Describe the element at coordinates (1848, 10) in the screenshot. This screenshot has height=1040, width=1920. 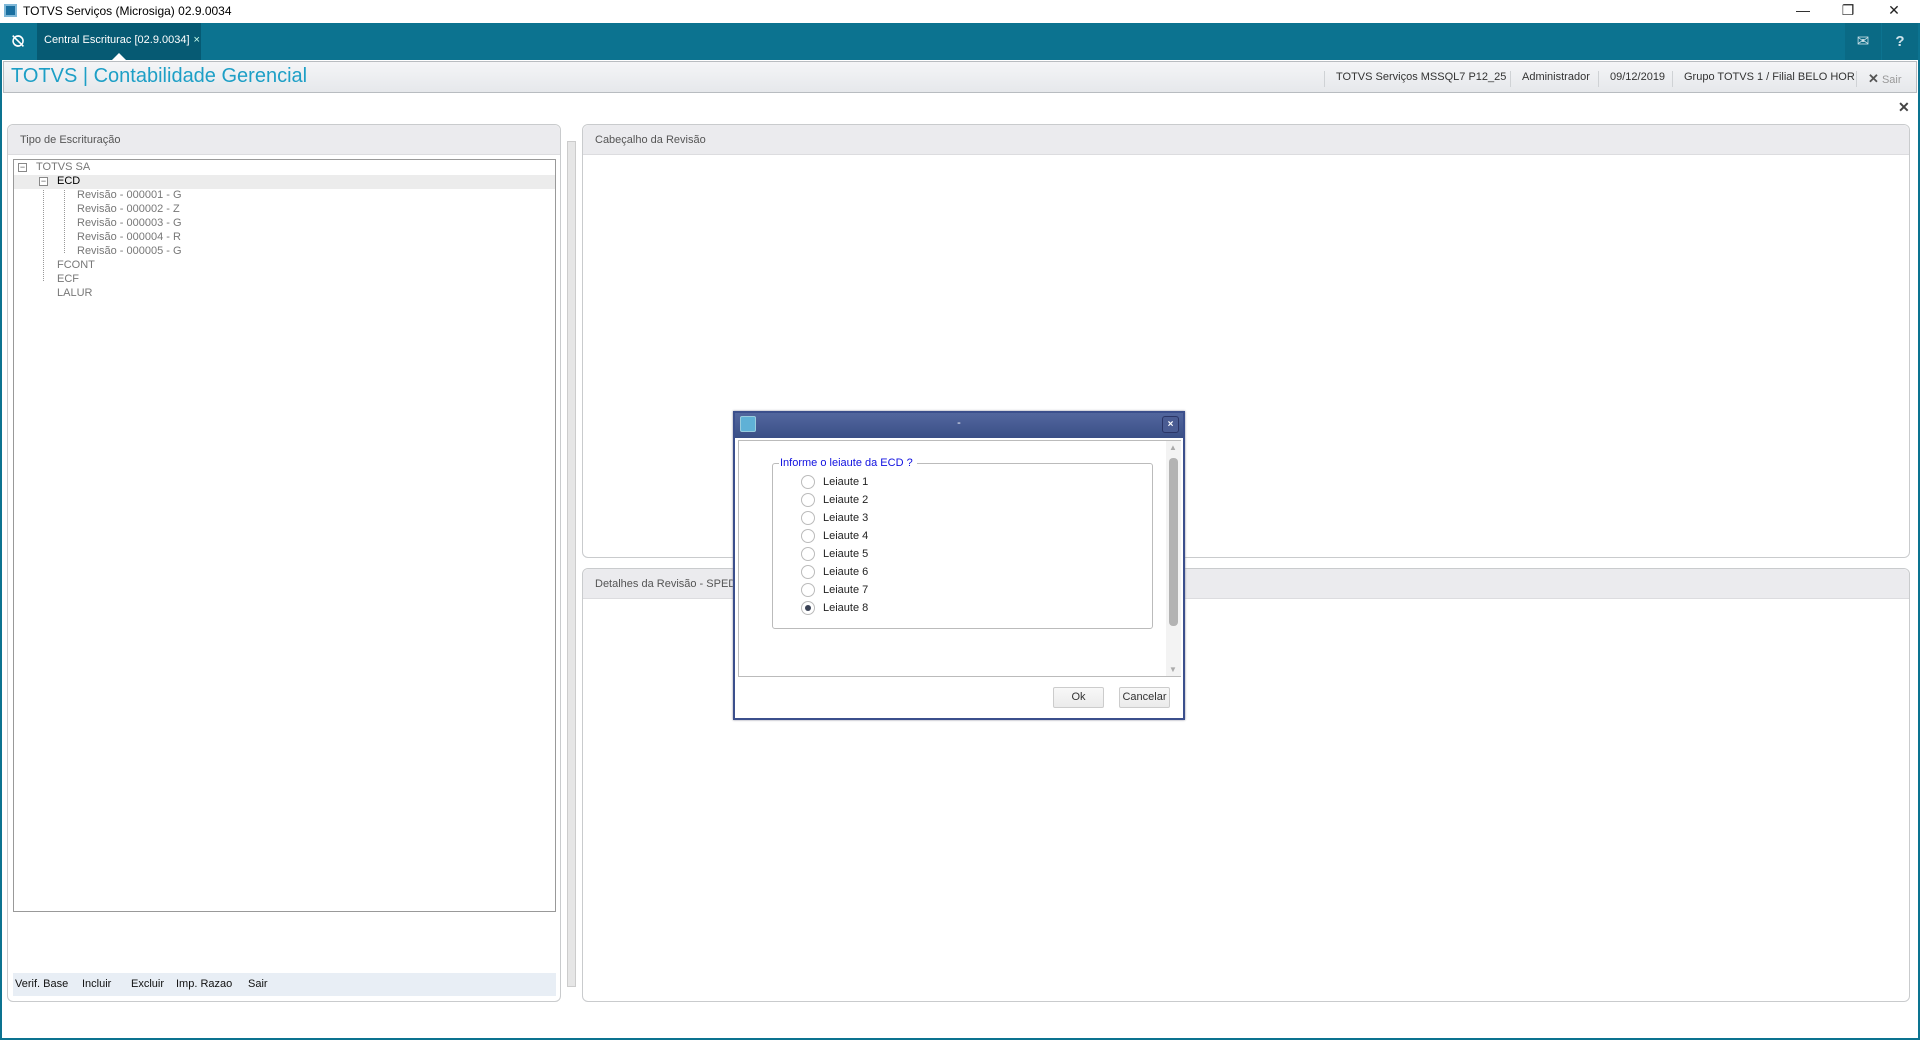
I see `restore-button: ❐` at that location.